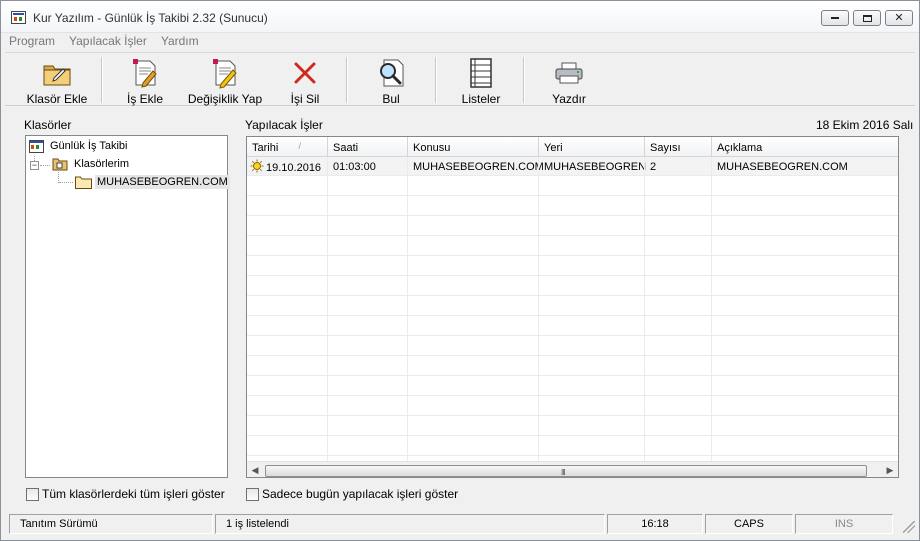 This screenshot has width=920, height=541. I want to click on delete-button: İşi Sil, so click(305, 80).